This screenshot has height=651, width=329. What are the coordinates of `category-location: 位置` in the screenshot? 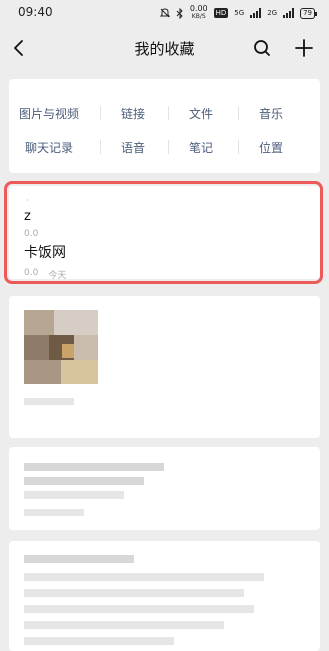 It's located at (271, 147).